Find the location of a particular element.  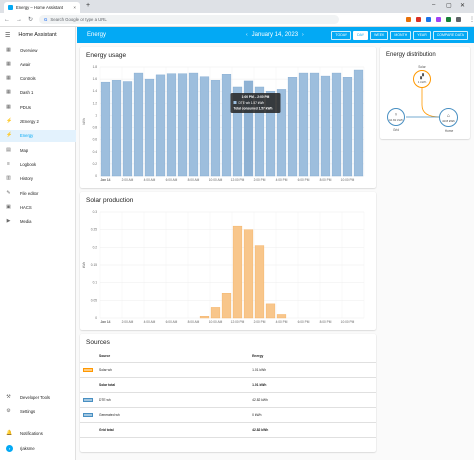

period-button-year: YEAR is located at coordinates (422, 35).